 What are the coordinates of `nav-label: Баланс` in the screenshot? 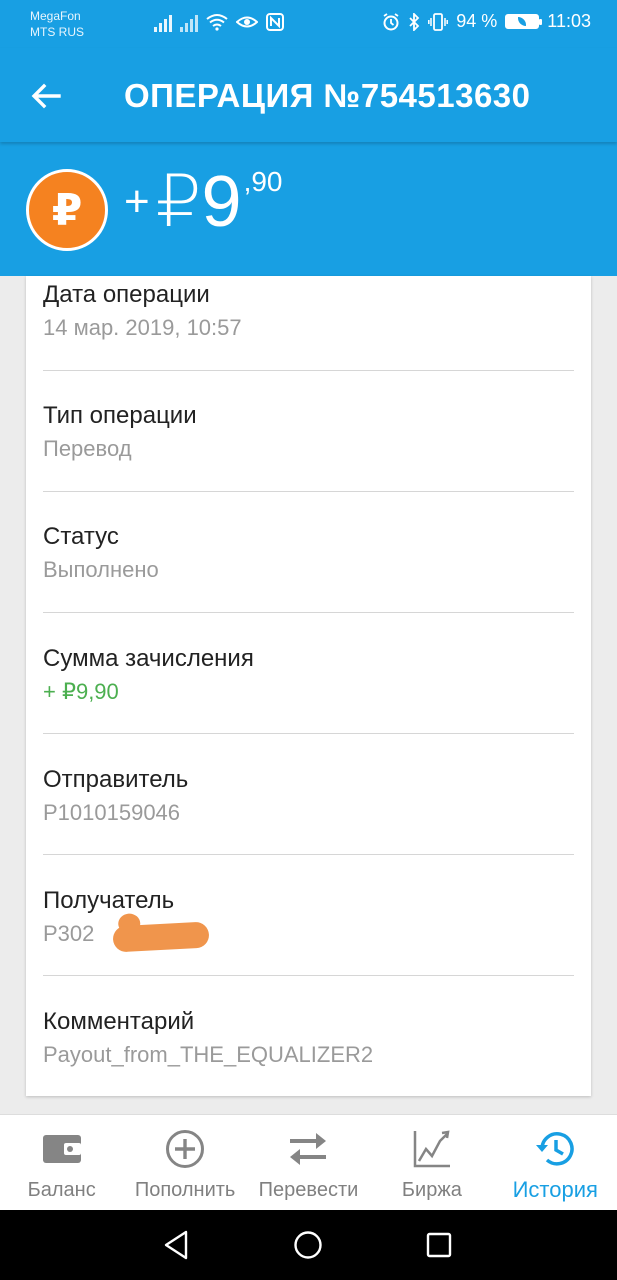 It's located at (61, 1190).